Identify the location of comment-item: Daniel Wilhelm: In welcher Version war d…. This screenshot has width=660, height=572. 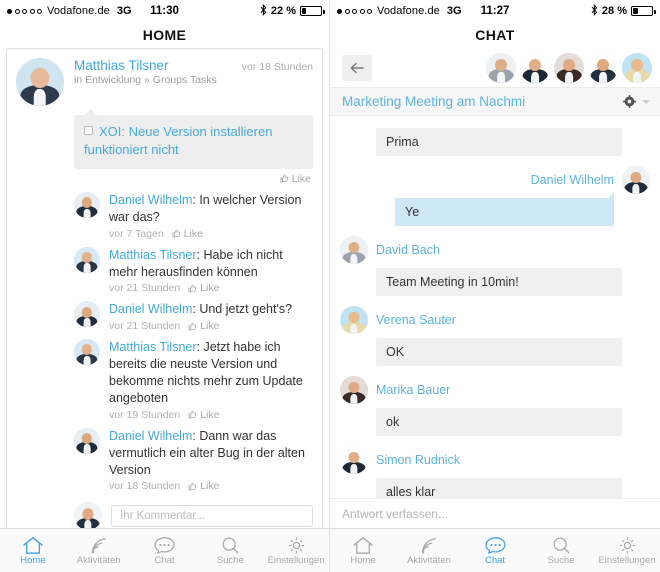
(193, 215).